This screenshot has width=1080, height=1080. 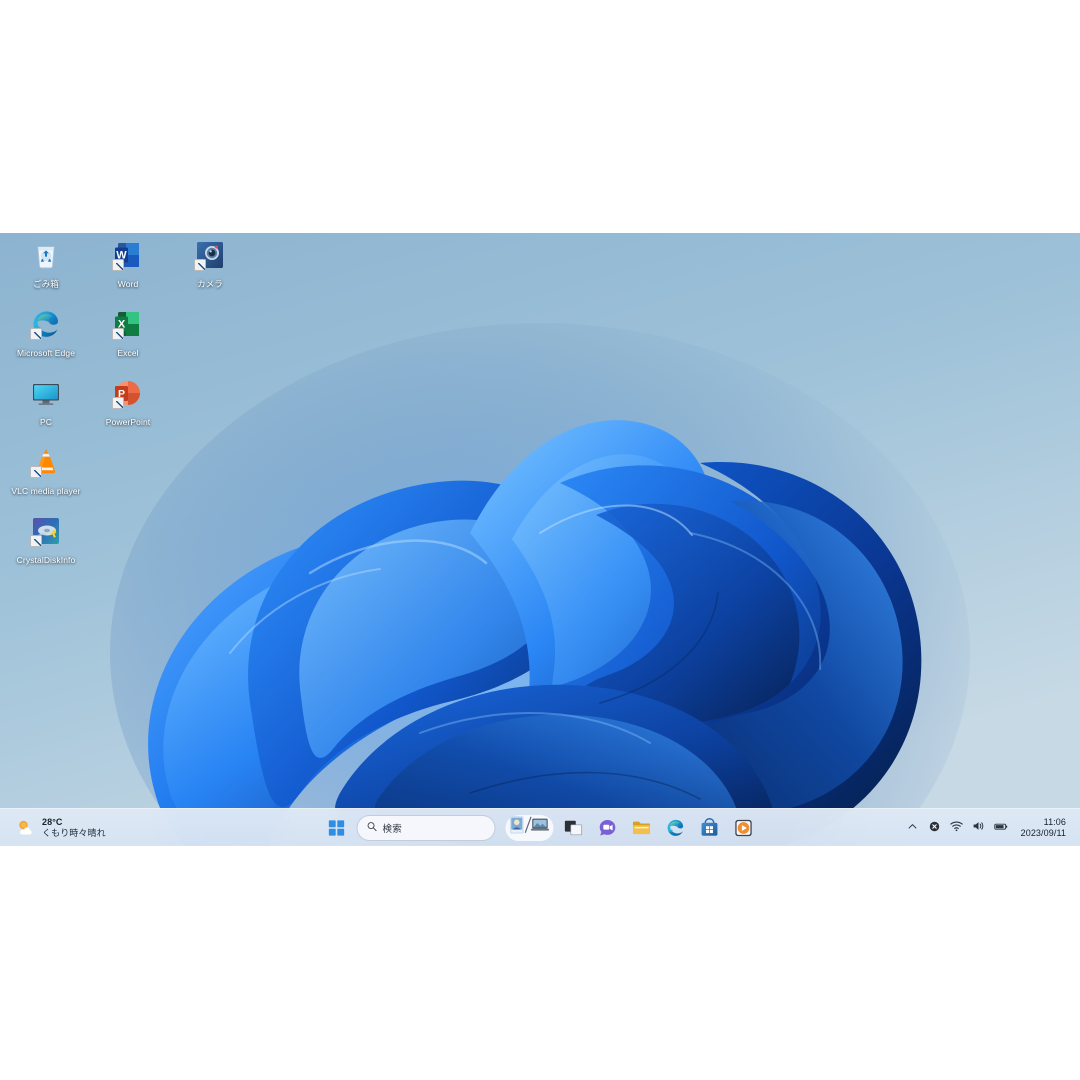 I want to click on taskbar: 28°C くもり時々晴れ 検索 11:06 2023/09/11, so click(x=540, y=827).